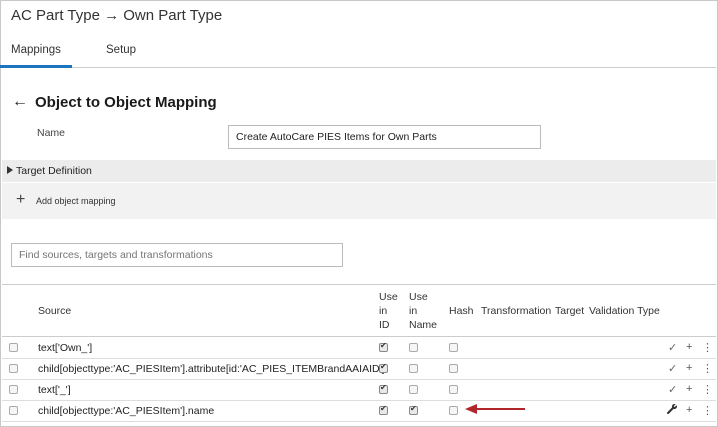 The width and height of the screenshot is (718, 427). I want to click on wrench-icon, so click(672, 410).